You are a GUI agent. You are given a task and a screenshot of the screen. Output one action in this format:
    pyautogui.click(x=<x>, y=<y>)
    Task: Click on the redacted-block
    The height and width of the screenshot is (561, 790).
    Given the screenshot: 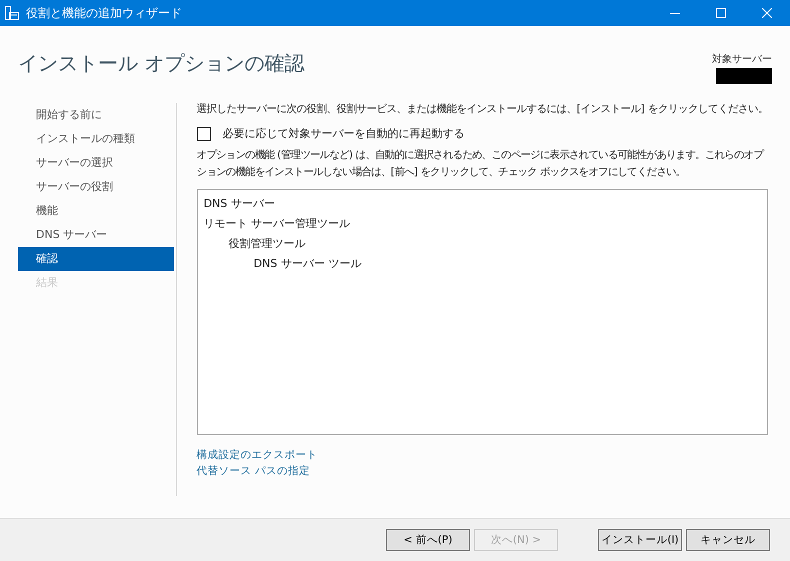 What is the action you would take?
    pyautogui.click(x=744, y=76)
    